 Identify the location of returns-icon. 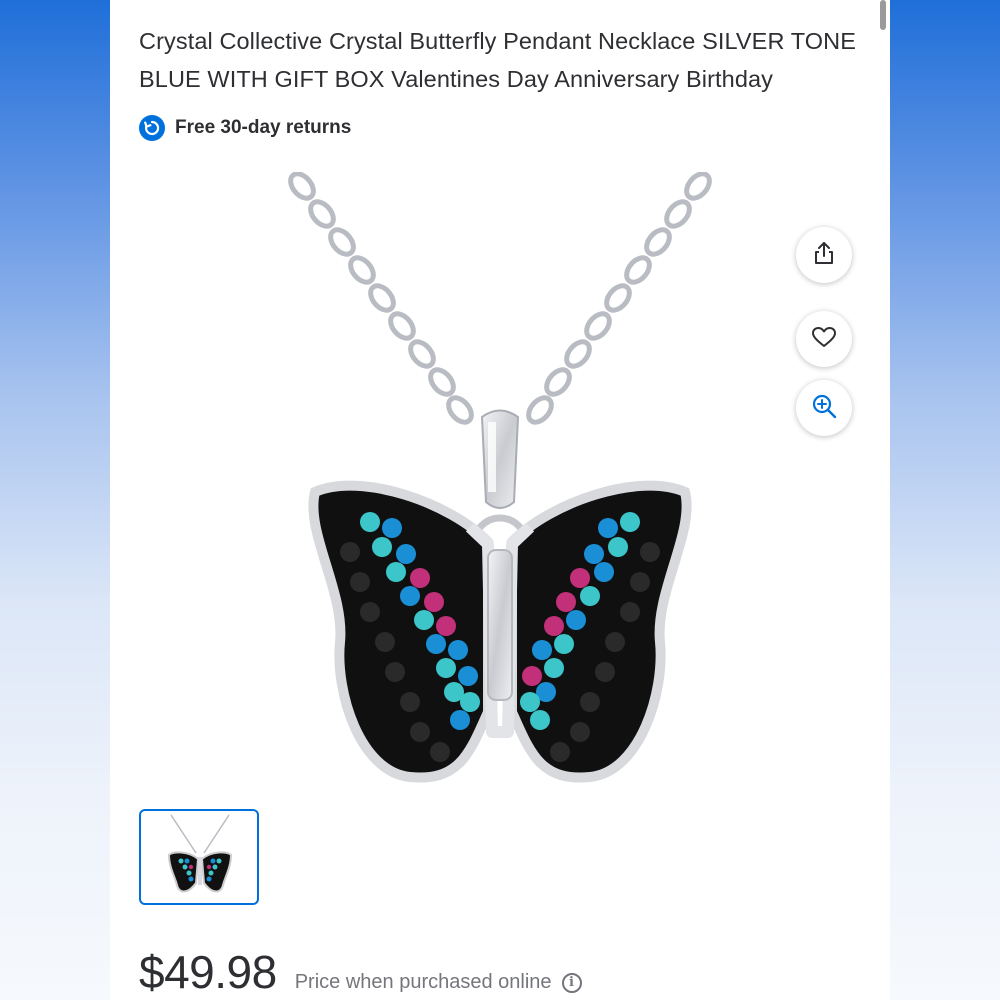
(152, 128).